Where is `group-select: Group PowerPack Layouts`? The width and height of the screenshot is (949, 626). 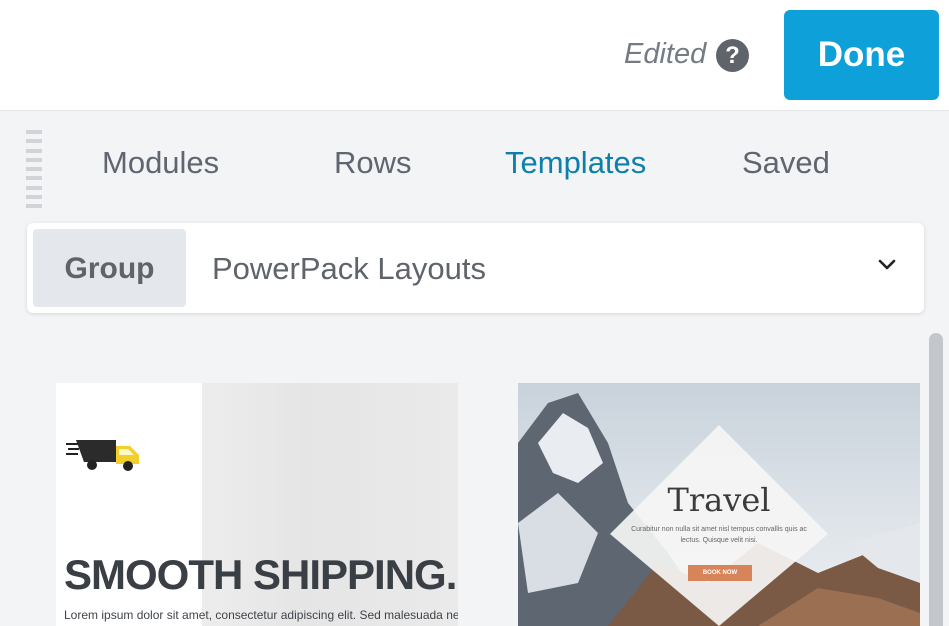
group-select: Group PowerPack Layouts is located at coordinates (475, 268).